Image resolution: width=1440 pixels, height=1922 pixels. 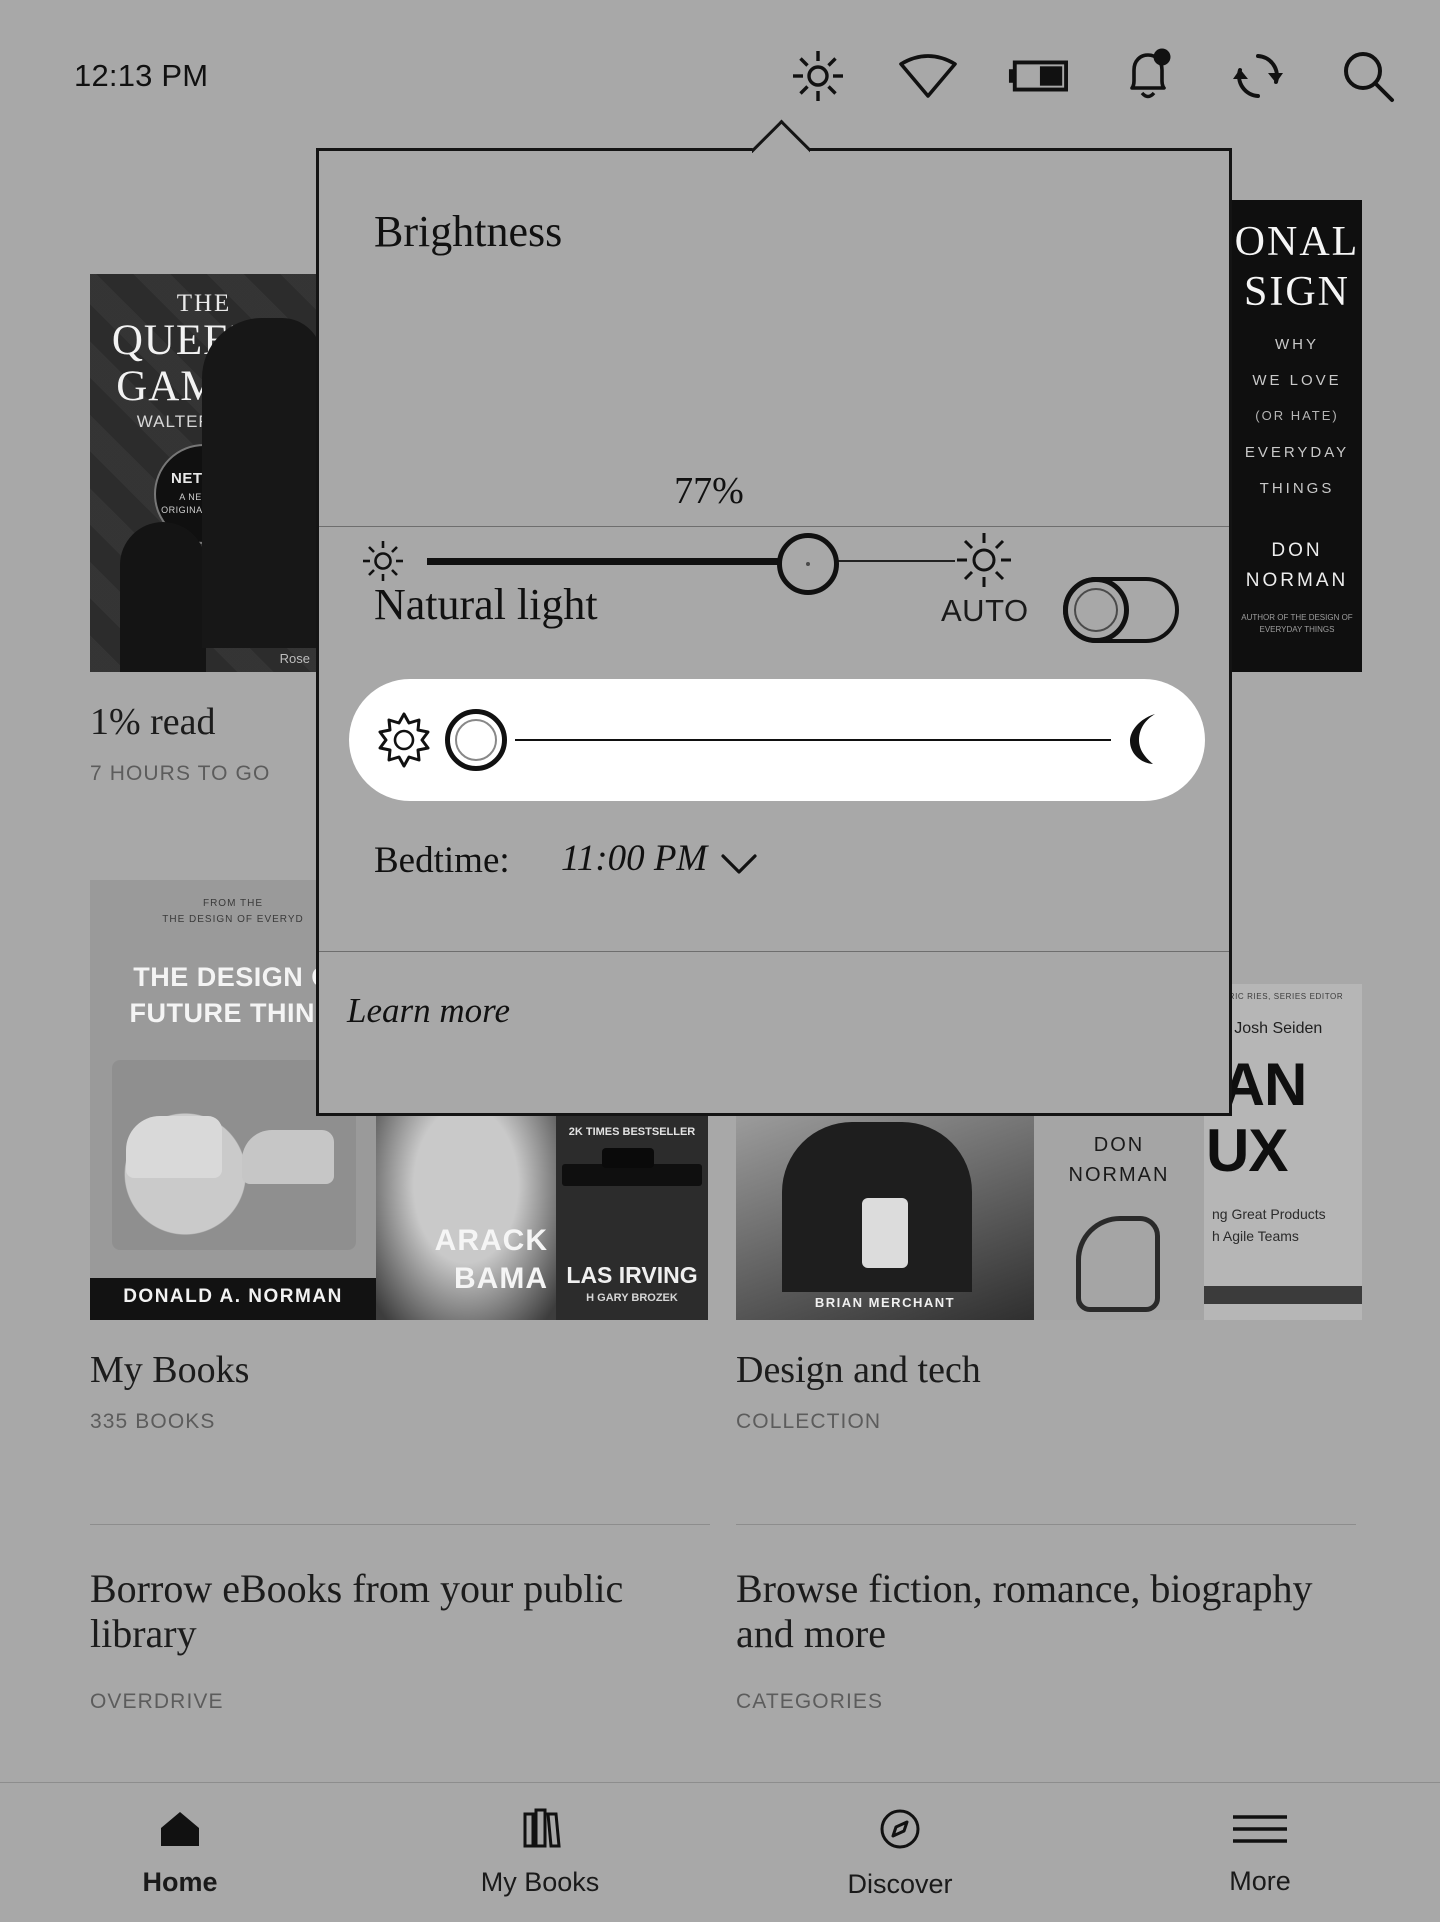 What do you see at coordinates (1297, 415) in the screenshot?
I see `cover-line: (OR HATE)` at bounding box center [1297, 415].